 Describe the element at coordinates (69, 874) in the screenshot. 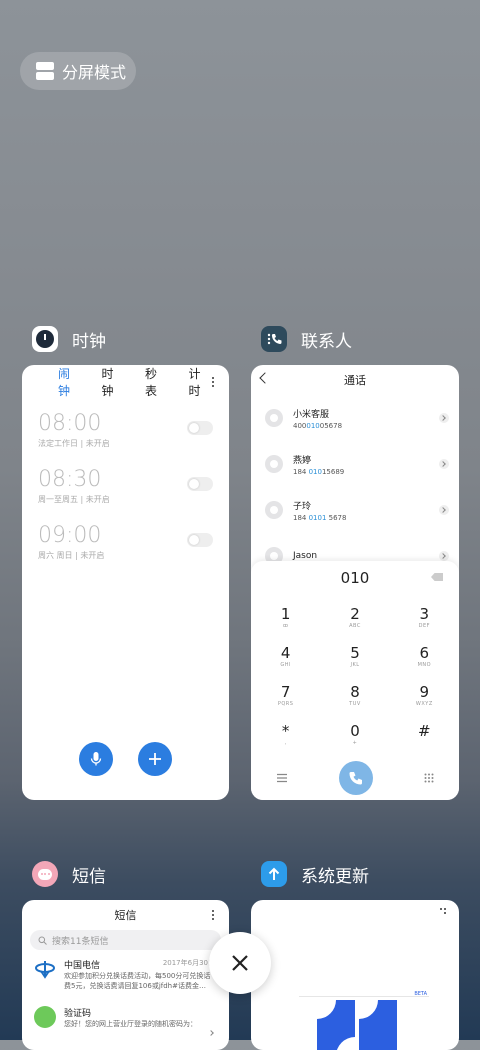

I see `messages-app-header: 短信` at that location.